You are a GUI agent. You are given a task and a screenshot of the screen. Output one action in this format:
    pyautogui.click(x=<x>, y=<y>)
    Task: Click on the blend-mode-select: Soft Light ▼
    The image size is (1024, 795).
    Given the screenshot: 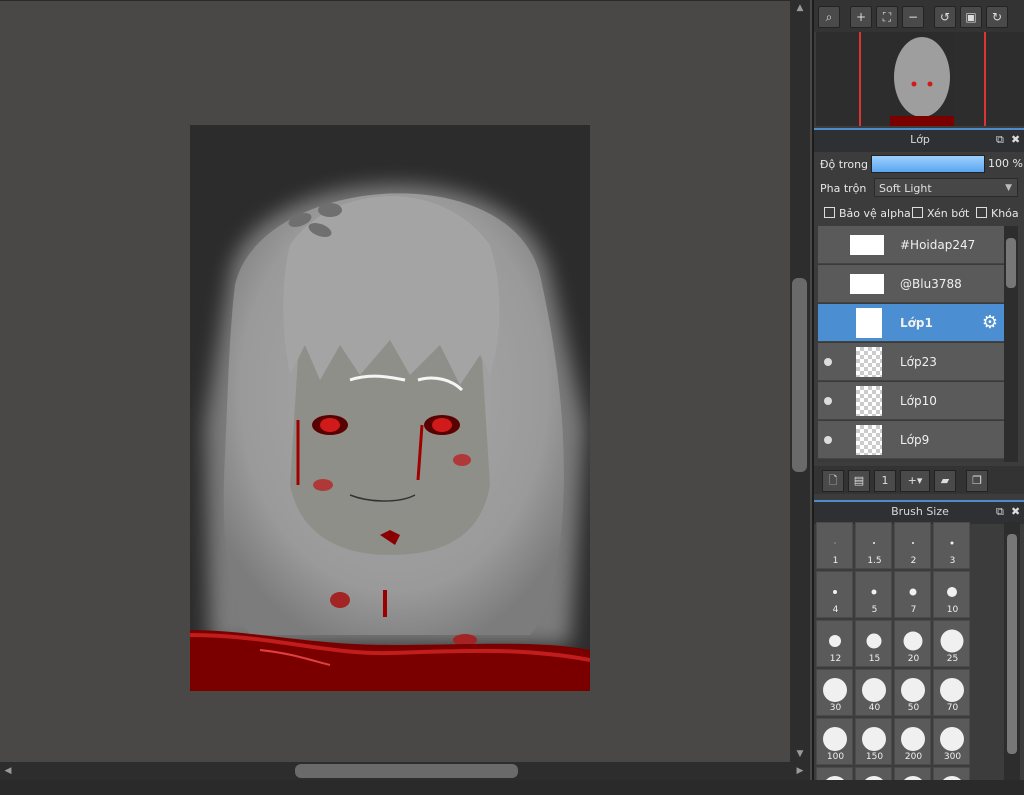 What is the action you would take?
    pyautogui.click(x=946, y=187)
    